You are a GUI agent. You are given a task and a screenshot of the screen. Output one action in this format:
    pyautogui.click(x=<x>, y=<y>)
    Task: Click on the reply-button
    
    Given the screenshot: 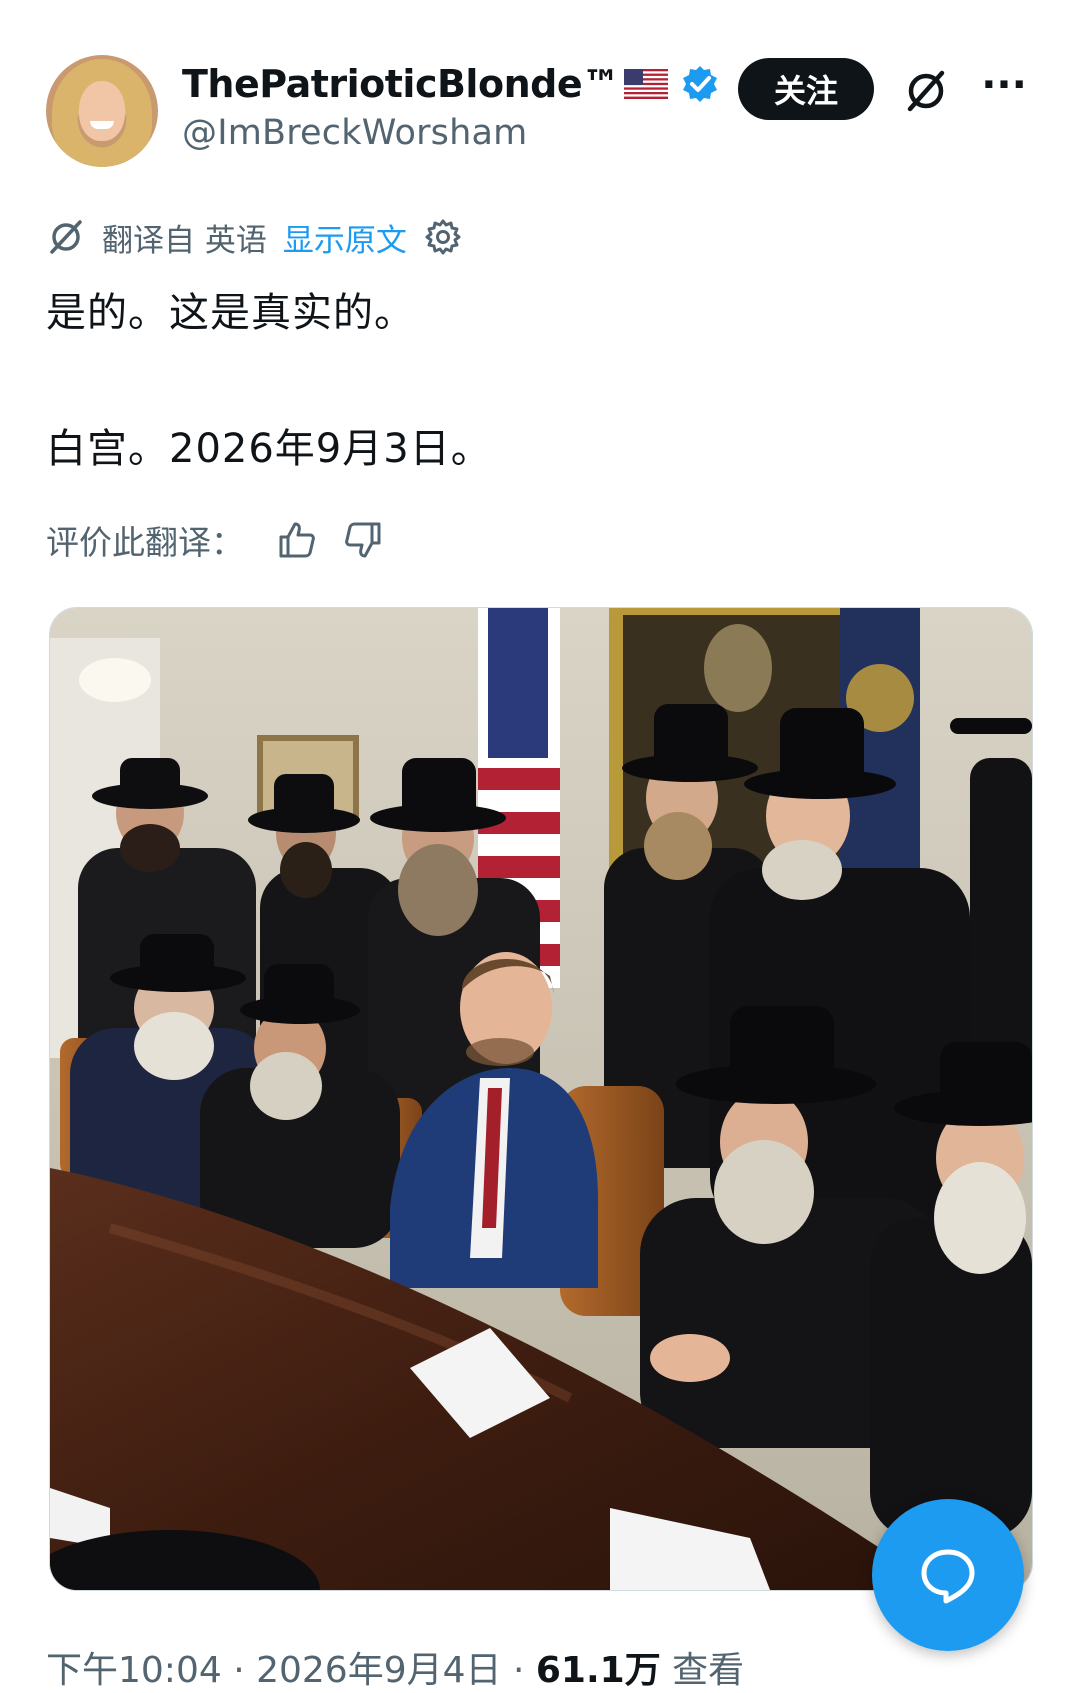 What is the action you would take?
    pyautogui.click(x=948, y=1575)
    